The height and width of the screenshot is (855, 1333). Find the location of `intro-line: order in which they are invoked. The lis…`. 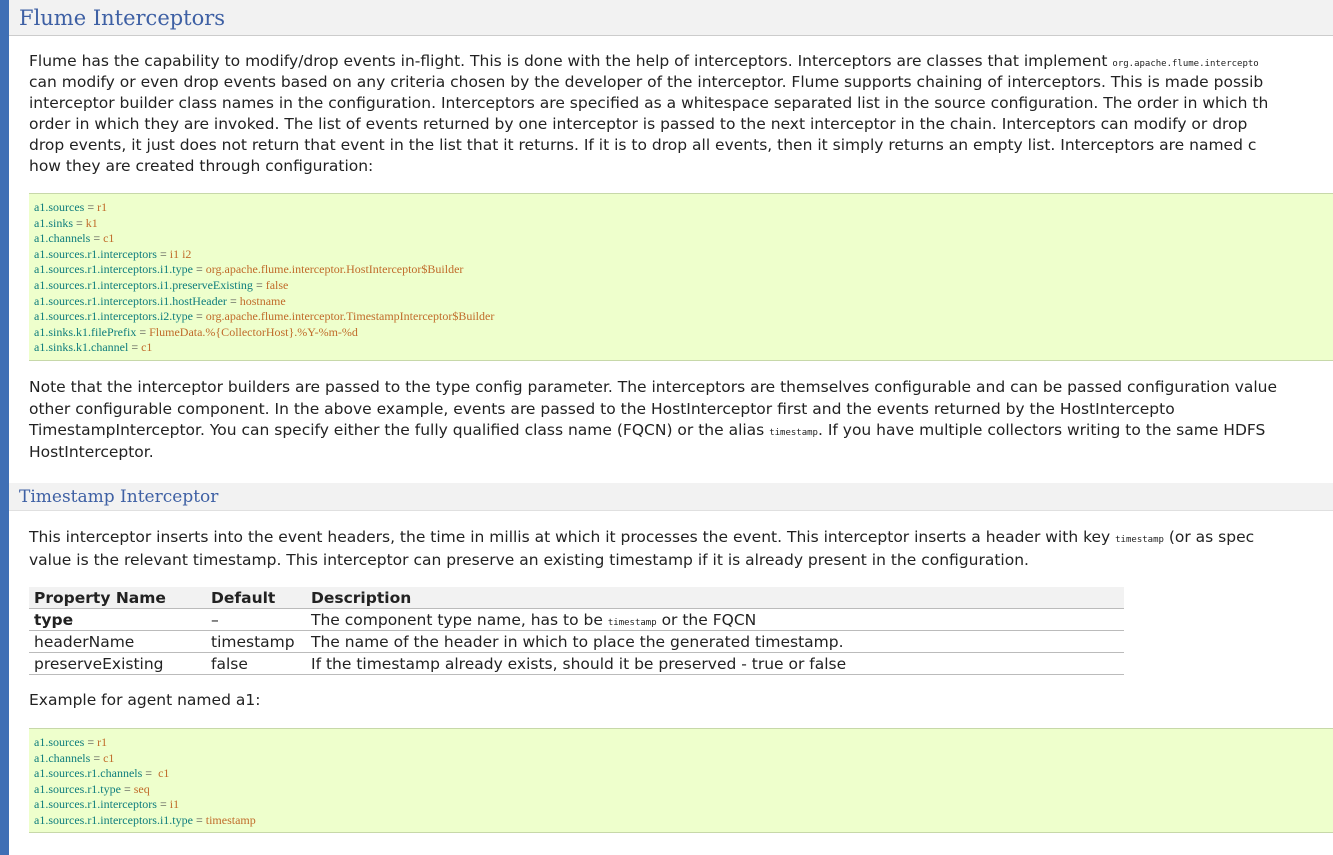

intro-line: order in which they are invoked. The lis… is located at coordinates (638, 124).